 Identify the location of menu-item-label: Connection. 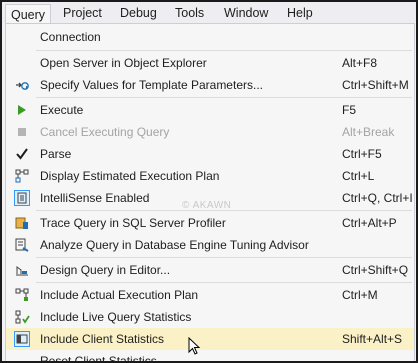
(70, 37).